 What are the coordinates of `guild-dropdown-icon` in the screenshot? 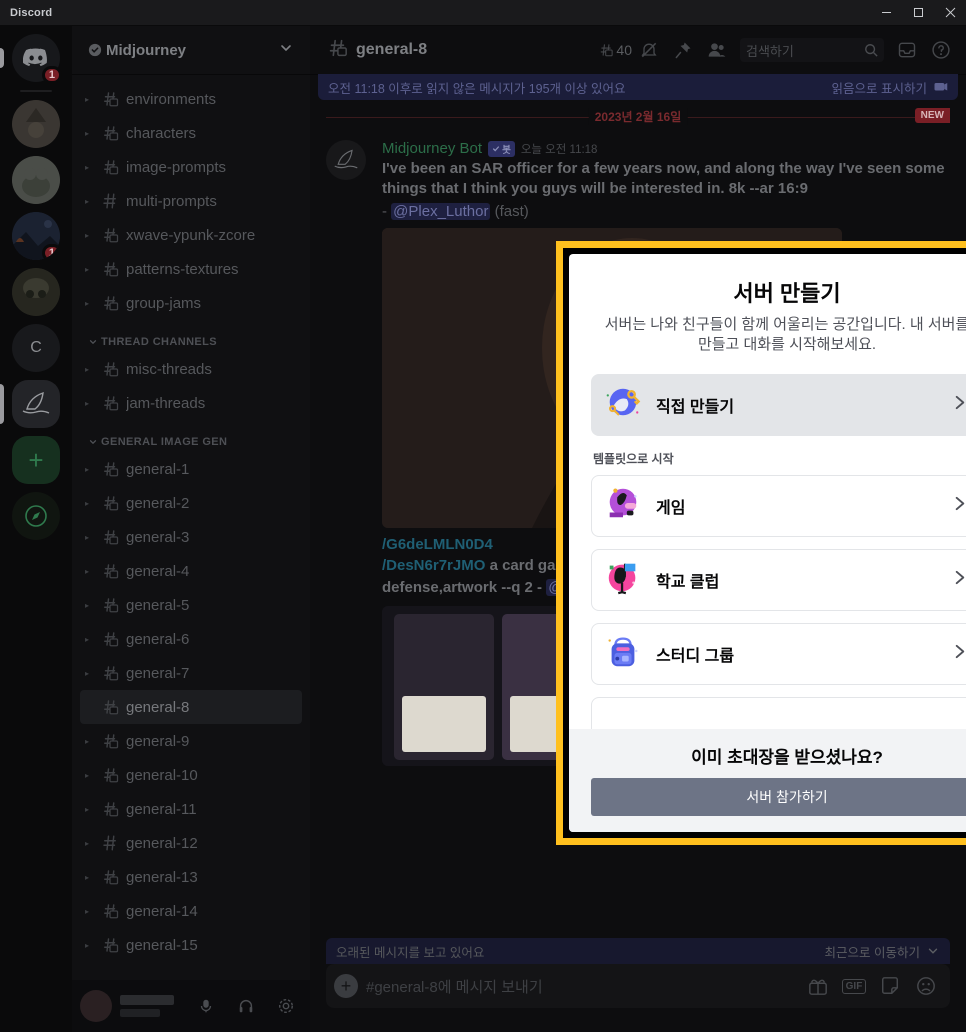 It's located at (286, 50).